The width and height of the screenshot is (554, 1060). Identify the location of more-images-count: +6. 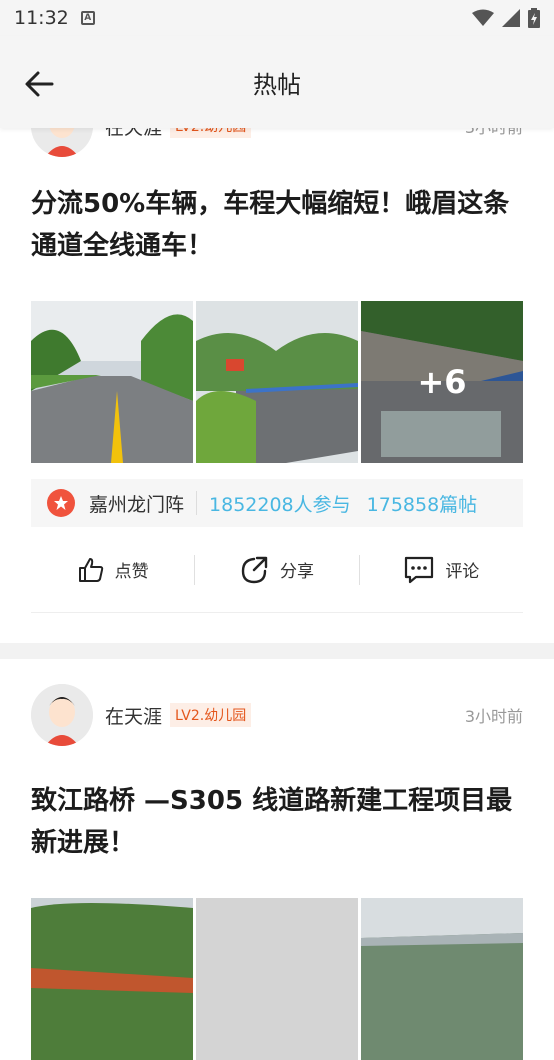
(442, 382).